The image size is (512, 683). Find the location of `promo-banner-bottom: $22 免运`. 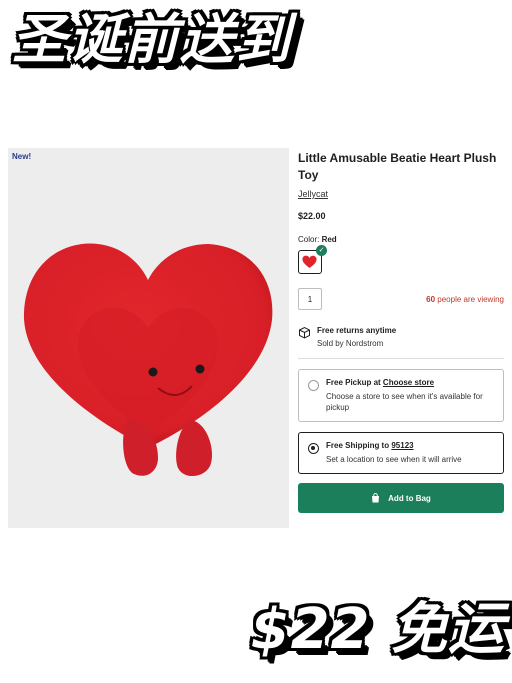

promo-banner-bottom: $22 免运 is located at coordinates (377, 629).